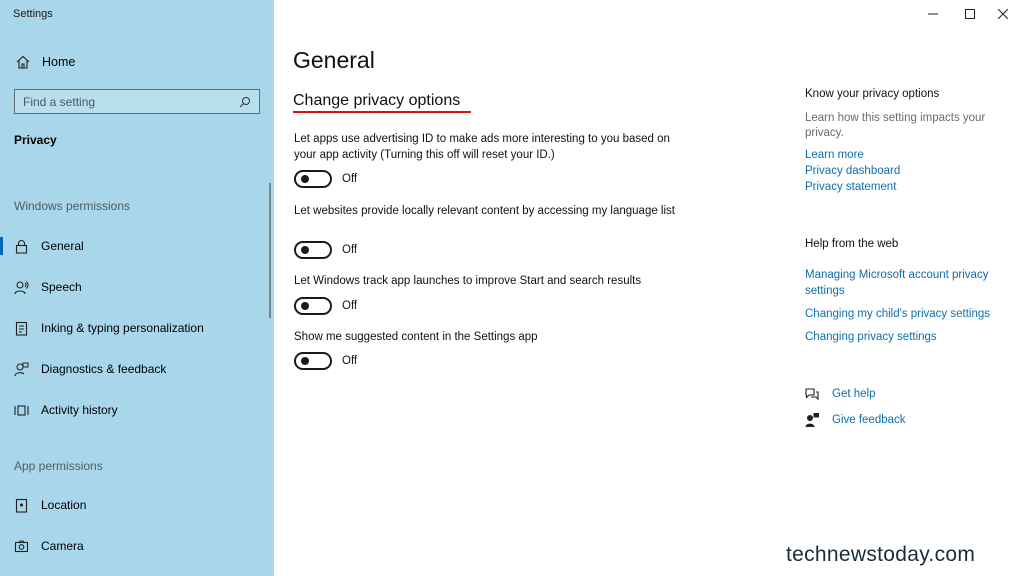 The width and height of the screenshot is (1024, 576). Describe the element at coordinates (245, 102) in the screenshot. I see `search-icon` at that location.